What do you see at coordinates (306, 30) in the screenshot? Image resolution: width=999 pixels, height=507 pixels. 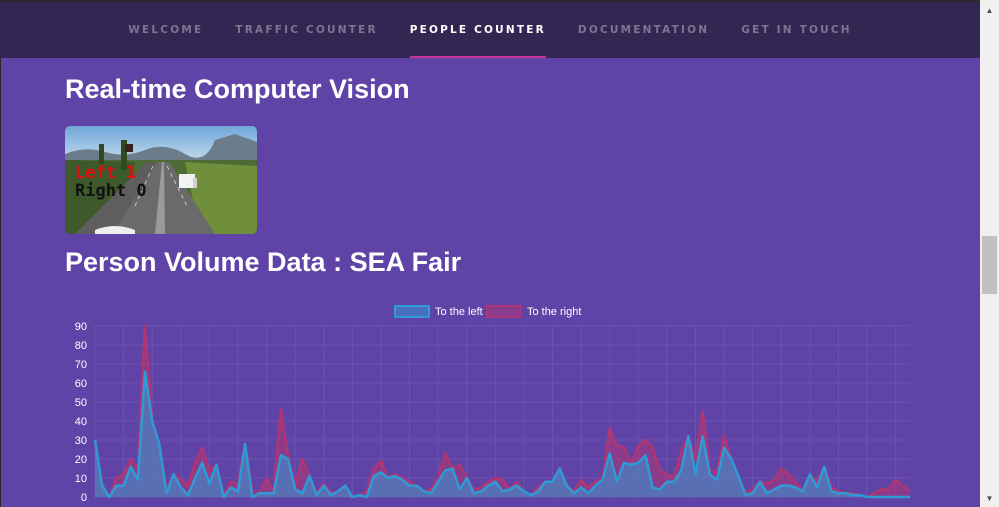 I see `nav-traffic-counter: TRAFFIC COUNTER` at bounding box center [306, 30].